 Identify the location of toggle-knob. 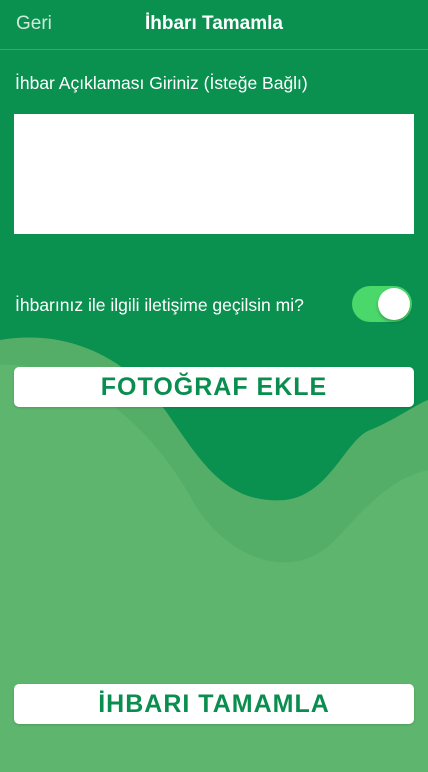
(394, 304).